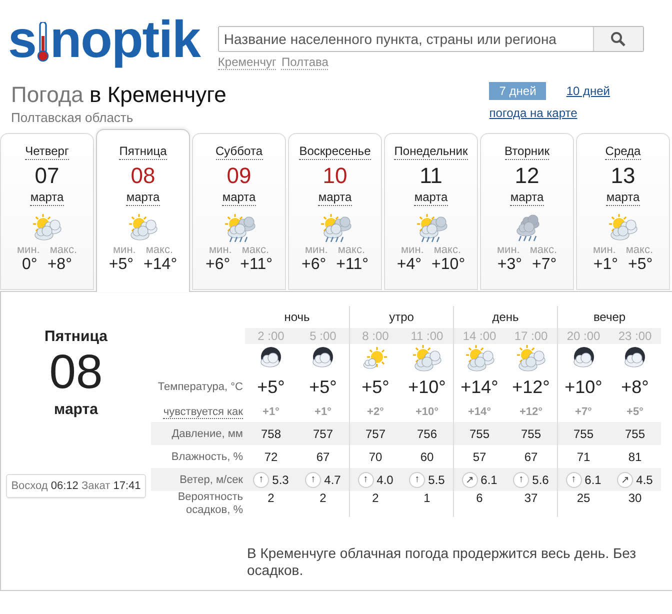  I want to click on search-button, so click(617, 39).